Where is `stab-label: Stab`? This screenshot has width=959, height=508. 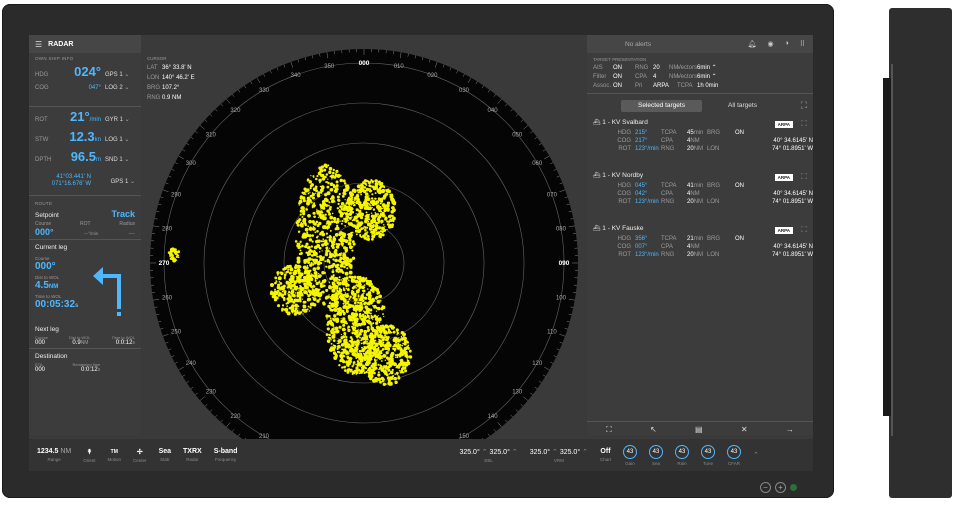 stab-label: Stab is located at coordinates (165, 459).